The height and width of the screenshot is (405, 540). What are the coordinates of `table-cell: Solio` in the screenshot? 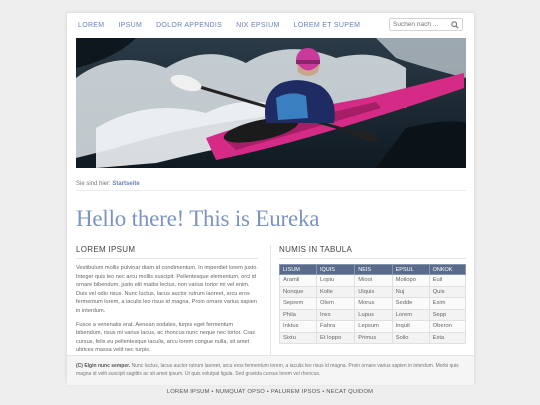 It's located at (410, 337).